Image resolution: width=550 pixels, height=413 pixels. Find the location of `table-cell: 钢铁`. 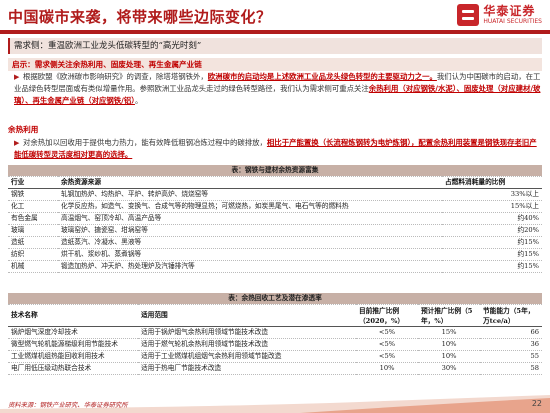

table-cell: 钢铁 is located at coordinates (18, 194).